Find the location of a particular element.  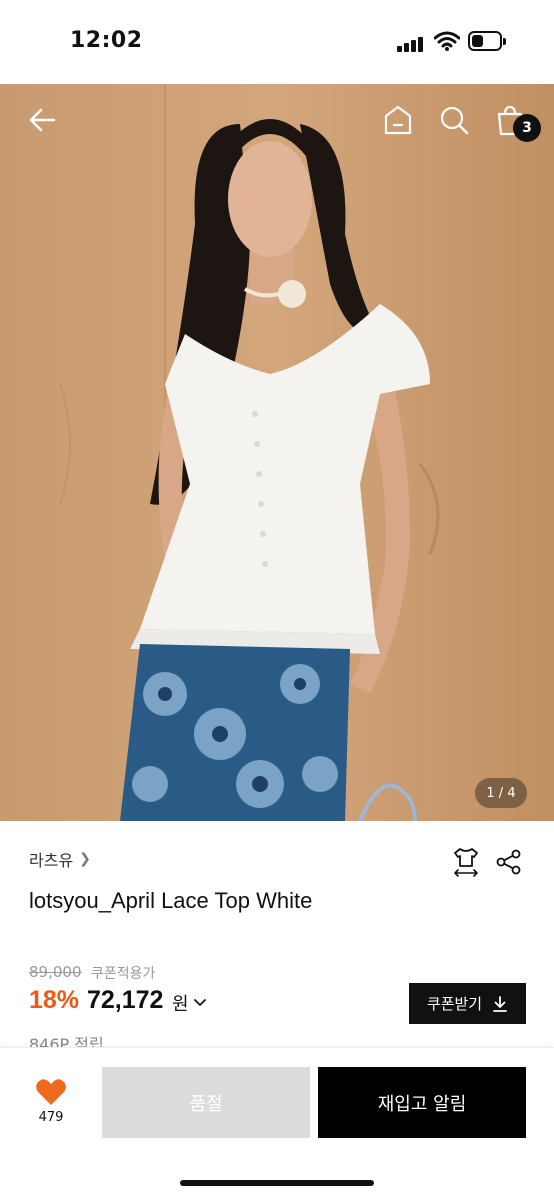

size-guide-icon is located at coordinates (466, 862).